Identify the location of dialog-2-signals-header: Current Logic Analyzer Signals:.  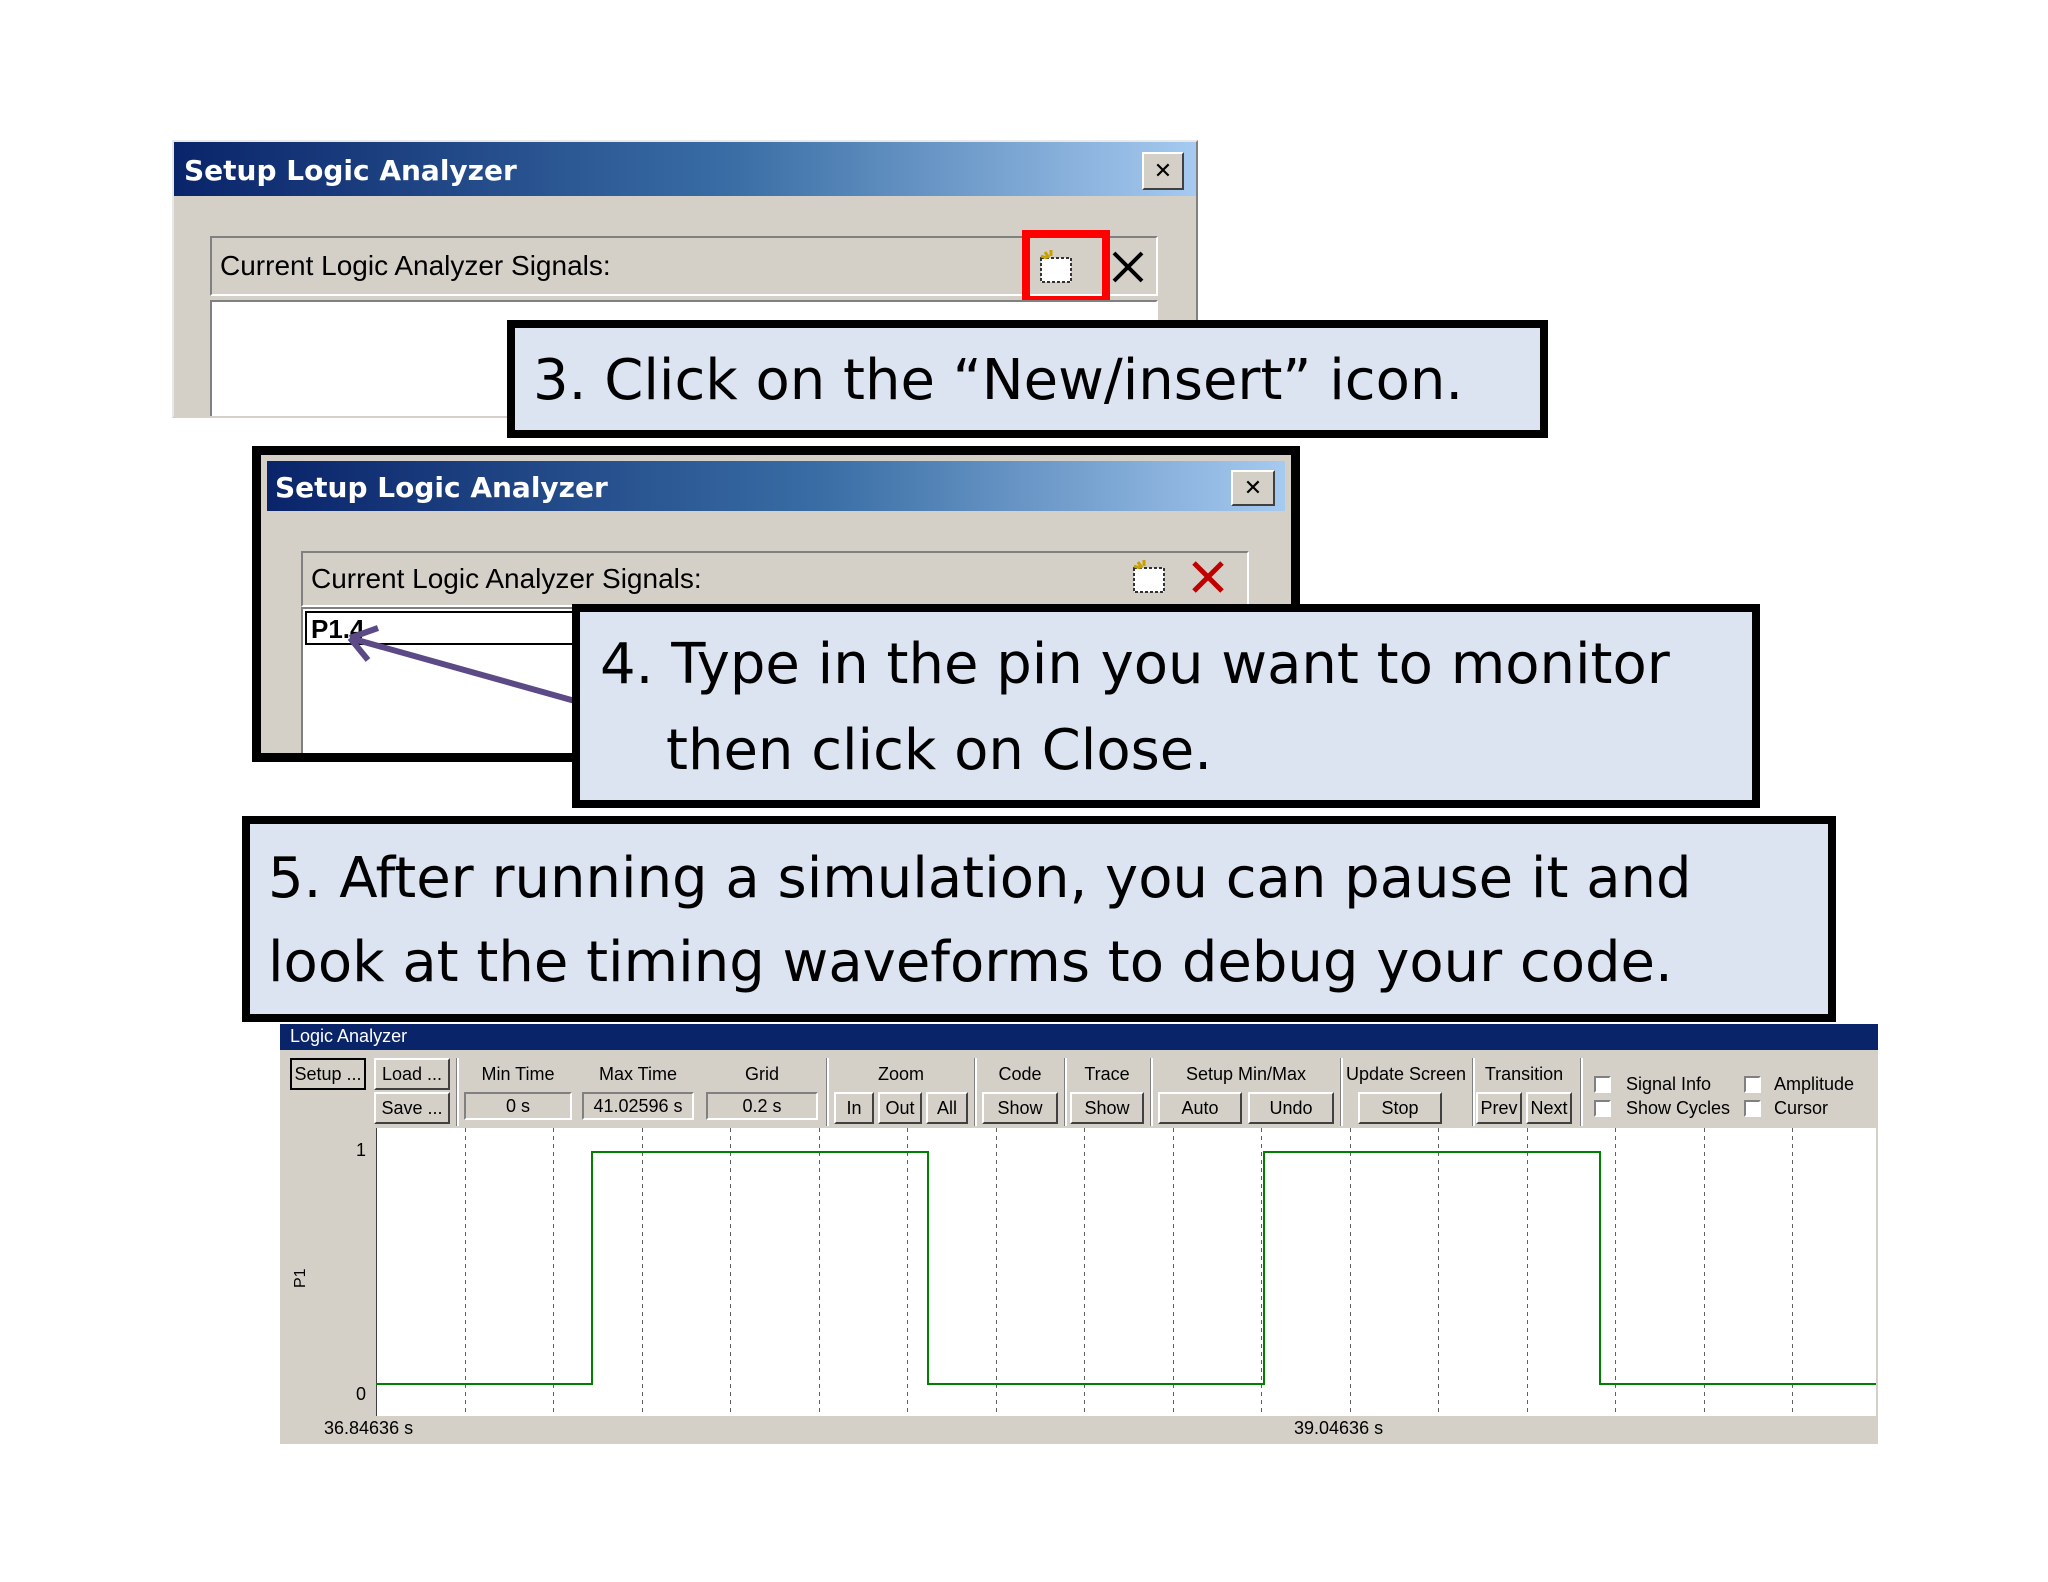
(775, 579).